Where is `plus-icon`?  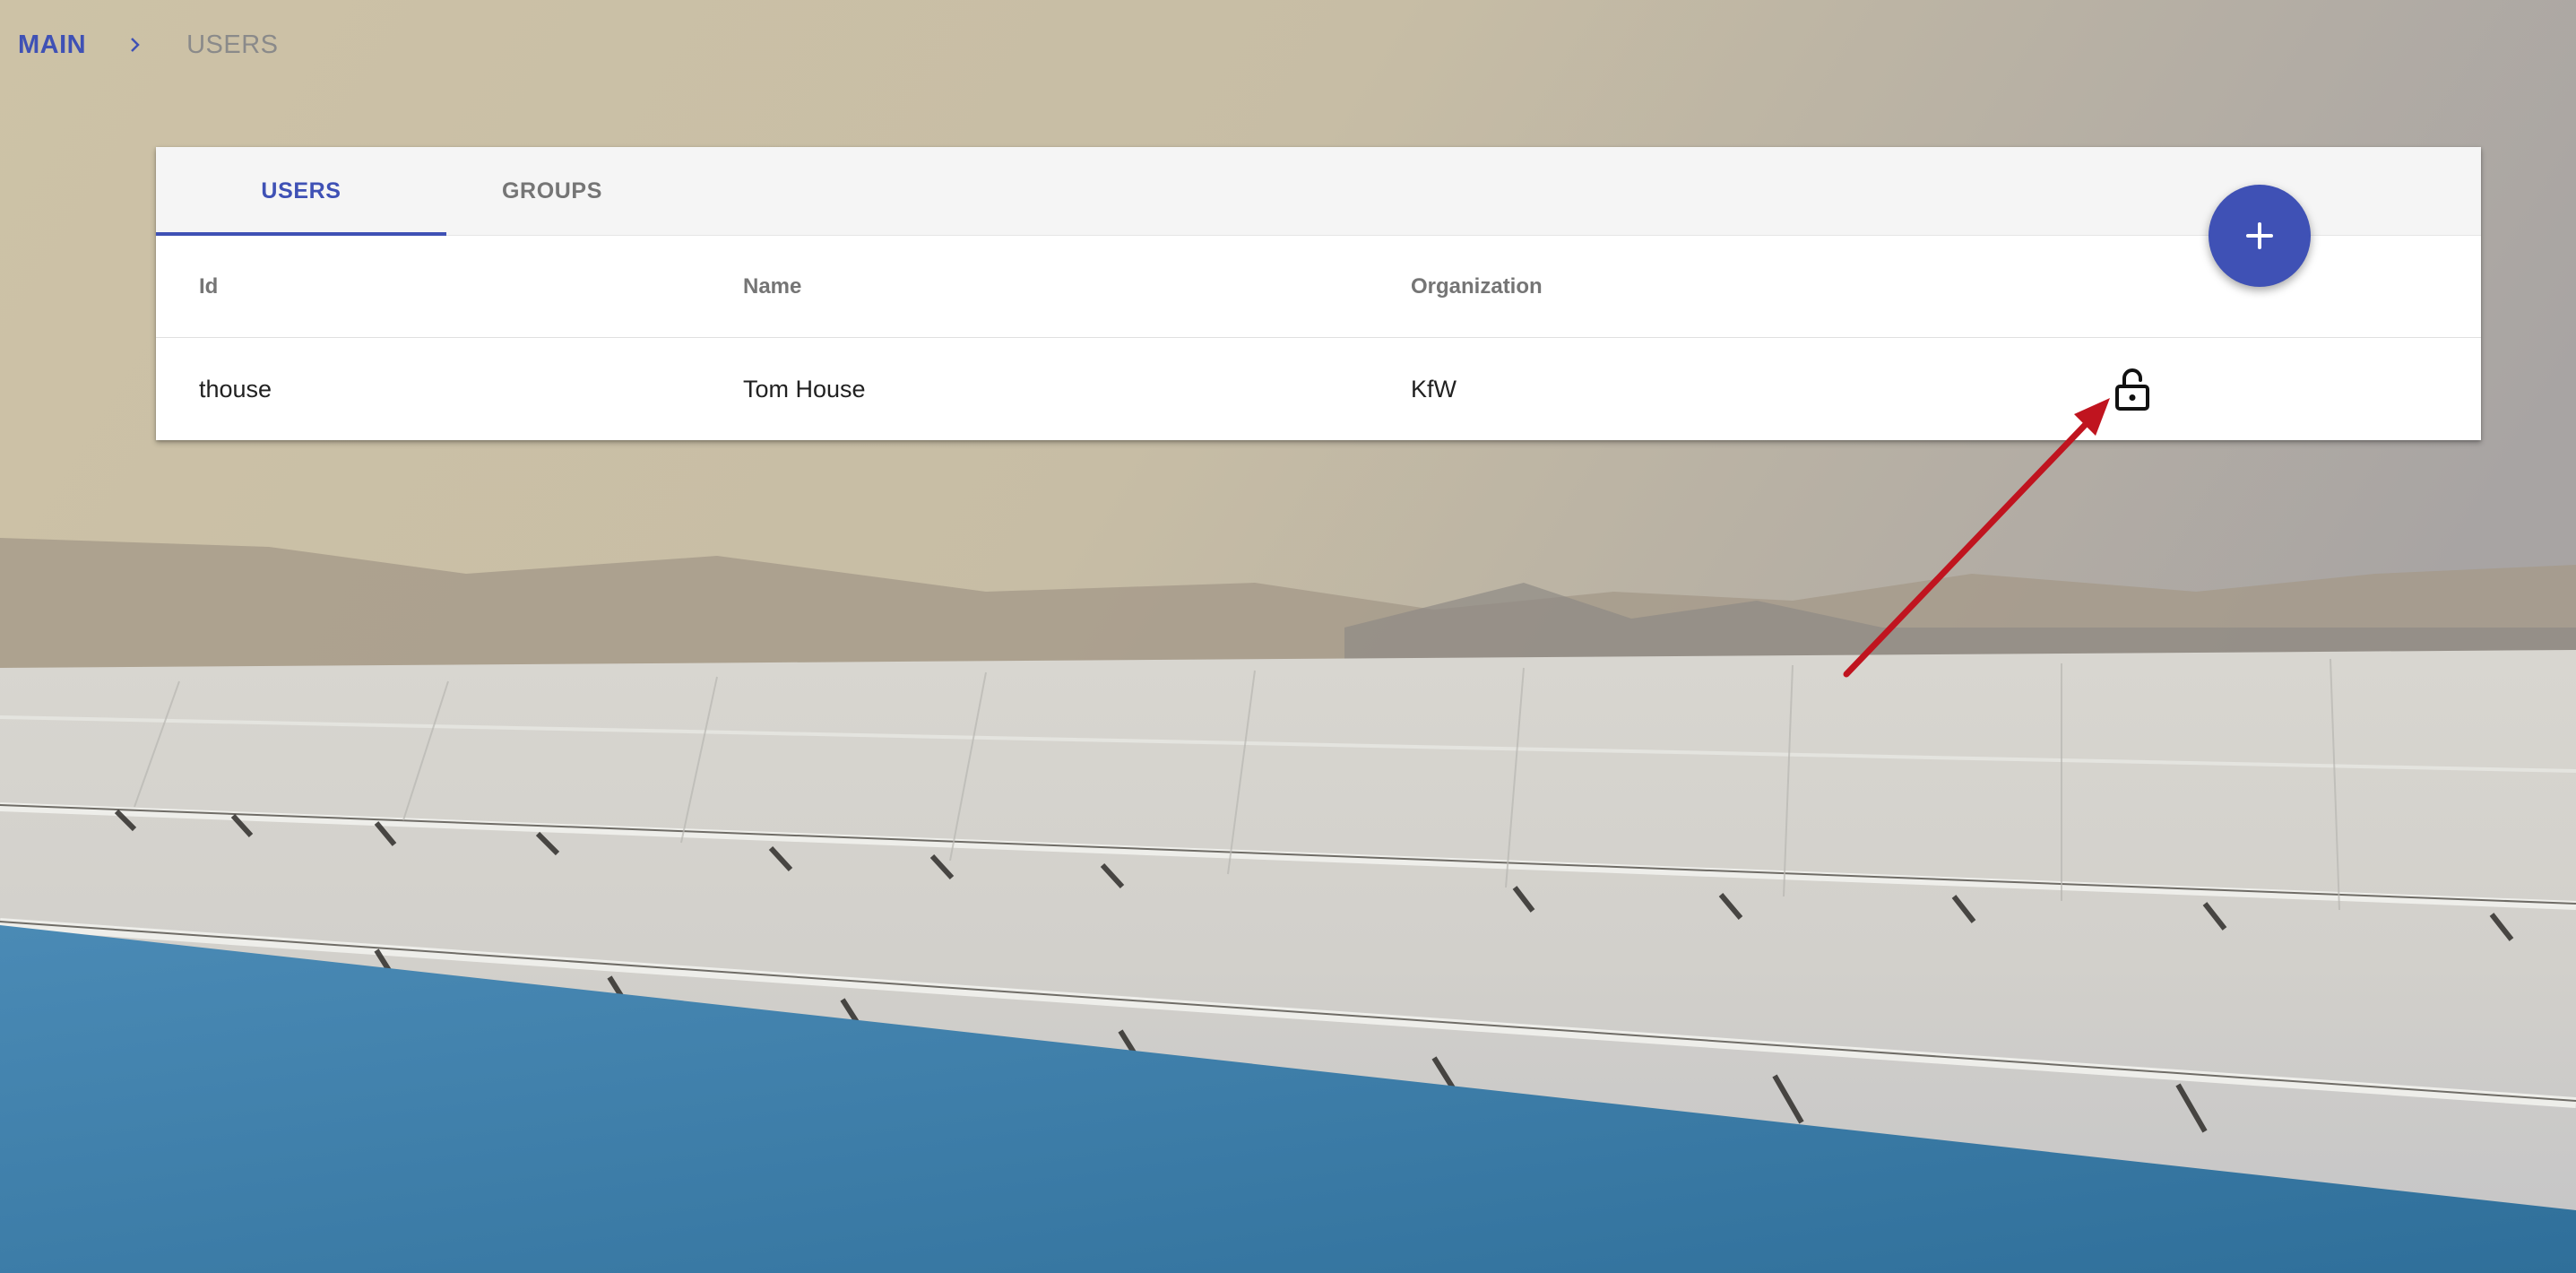
plus-icon is located at coordinates (2259, 235).